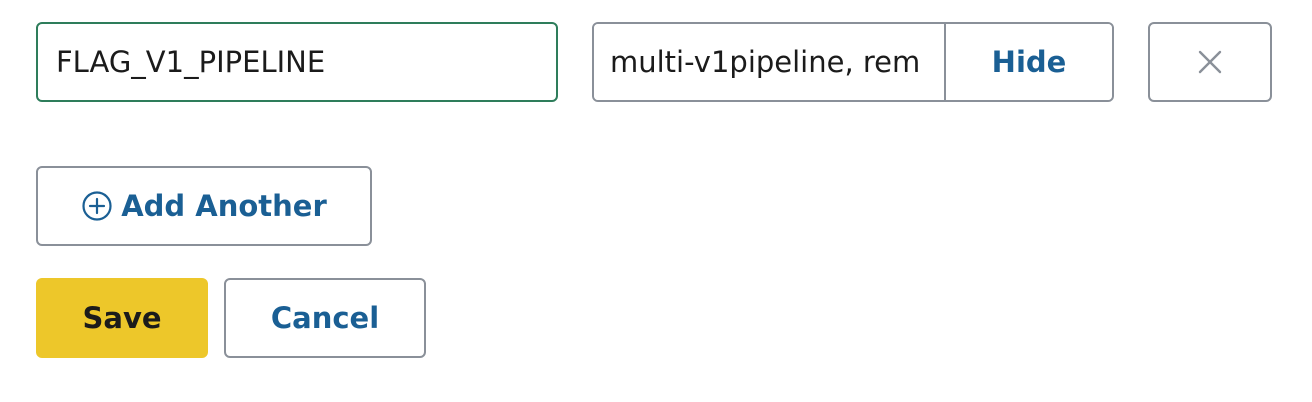 The image size is (1312, 402). I want to click on add-another-button: Add Another, so click(204, 206).